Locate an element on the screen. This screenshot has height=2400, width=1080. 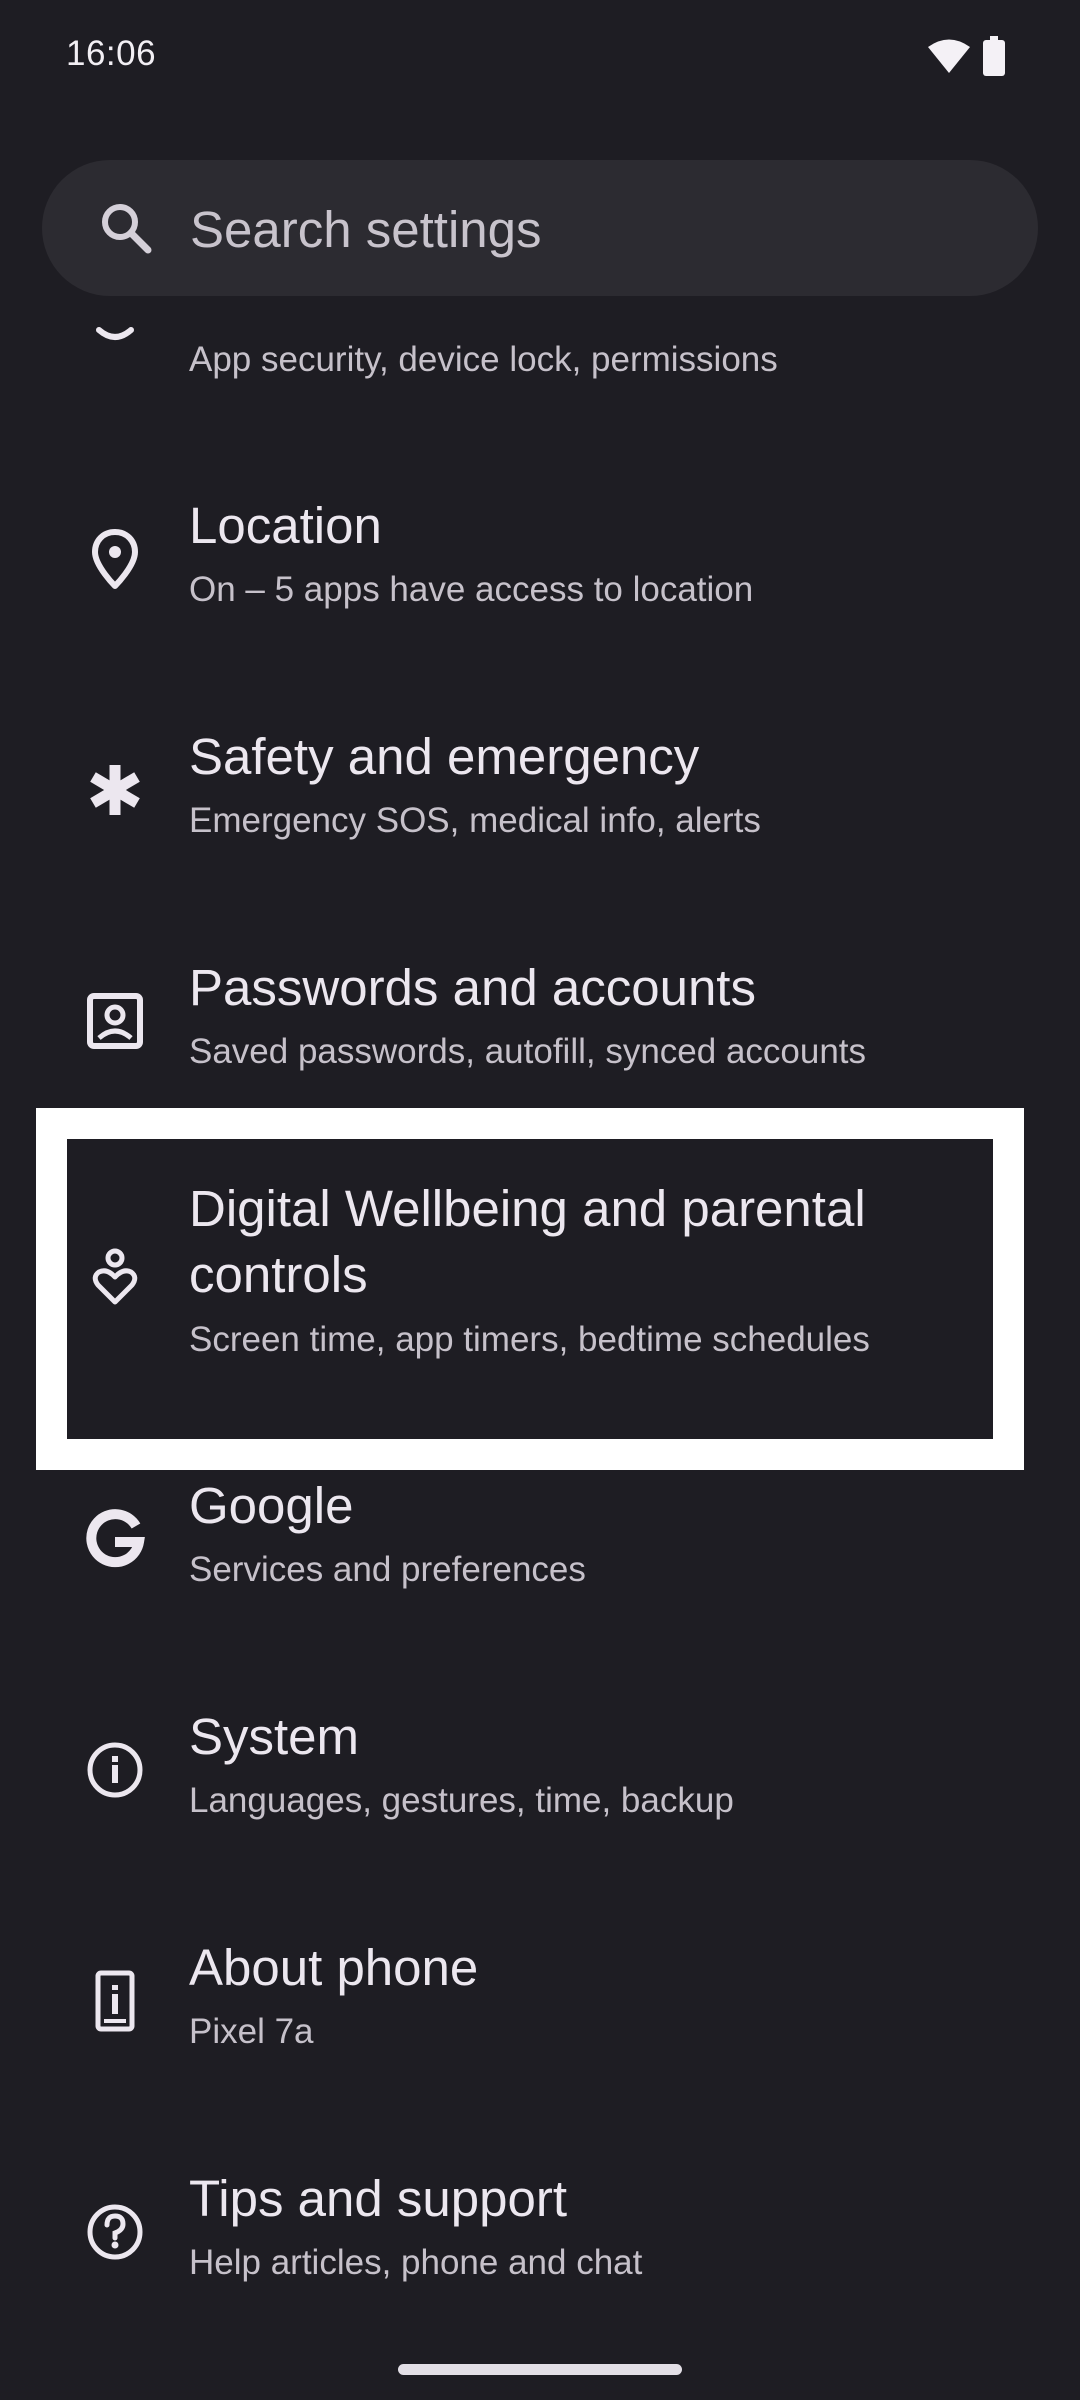
settings-item-system: System Languages, gestures, time, backup is located at coordinates (540, 1791).